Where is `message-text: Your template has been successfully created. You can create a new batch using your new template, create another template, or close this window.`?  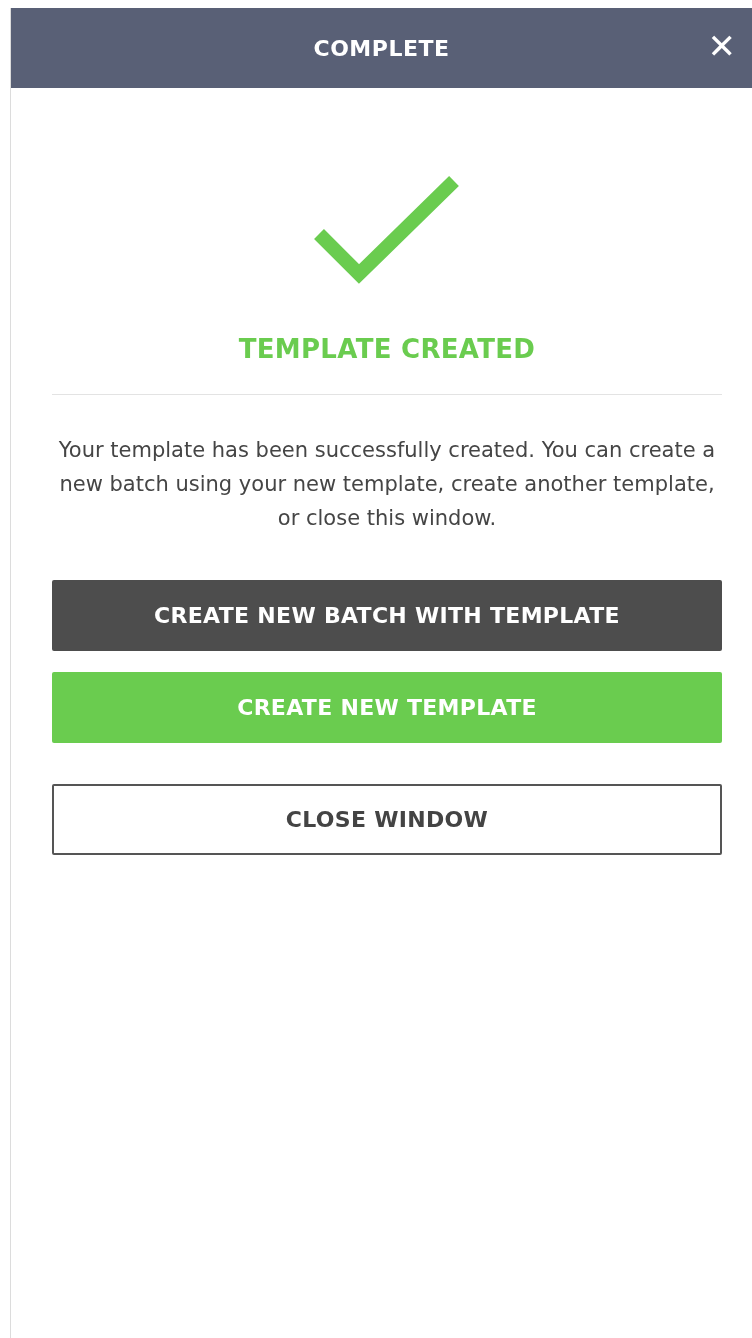 message-text: Your template has been successfully created. You can create a new batch using your new template, create another template, or close this window. is located at coordinates (387, 484).